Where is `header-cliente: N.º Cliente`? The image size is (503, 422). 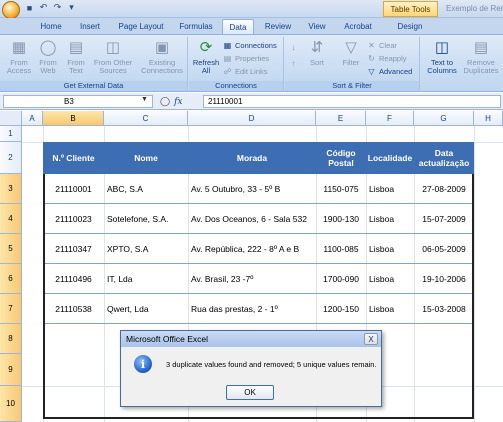 header-cliente: N.º Cliente is located at coordinates (73, 158).